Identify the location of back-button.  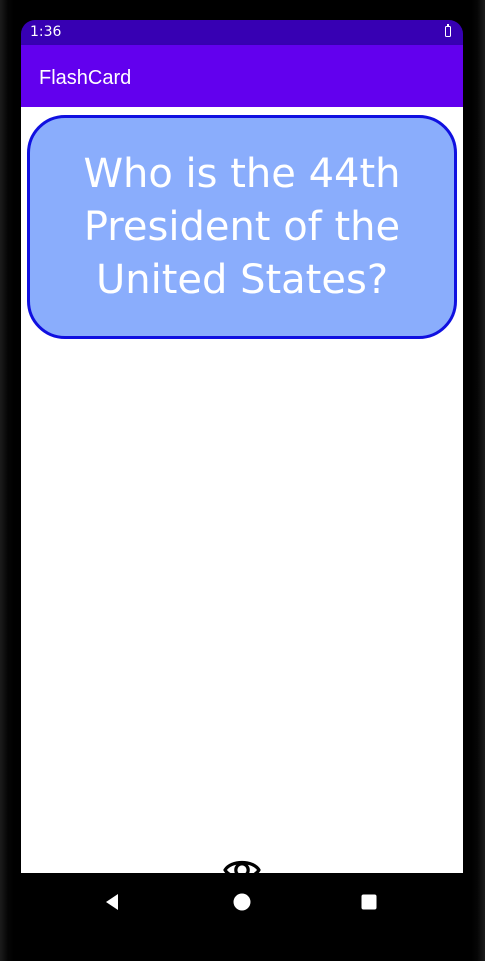
(113, 902).